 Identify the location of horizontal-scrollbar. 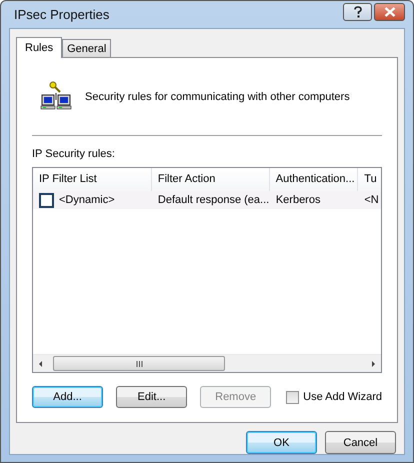
(207, 363).